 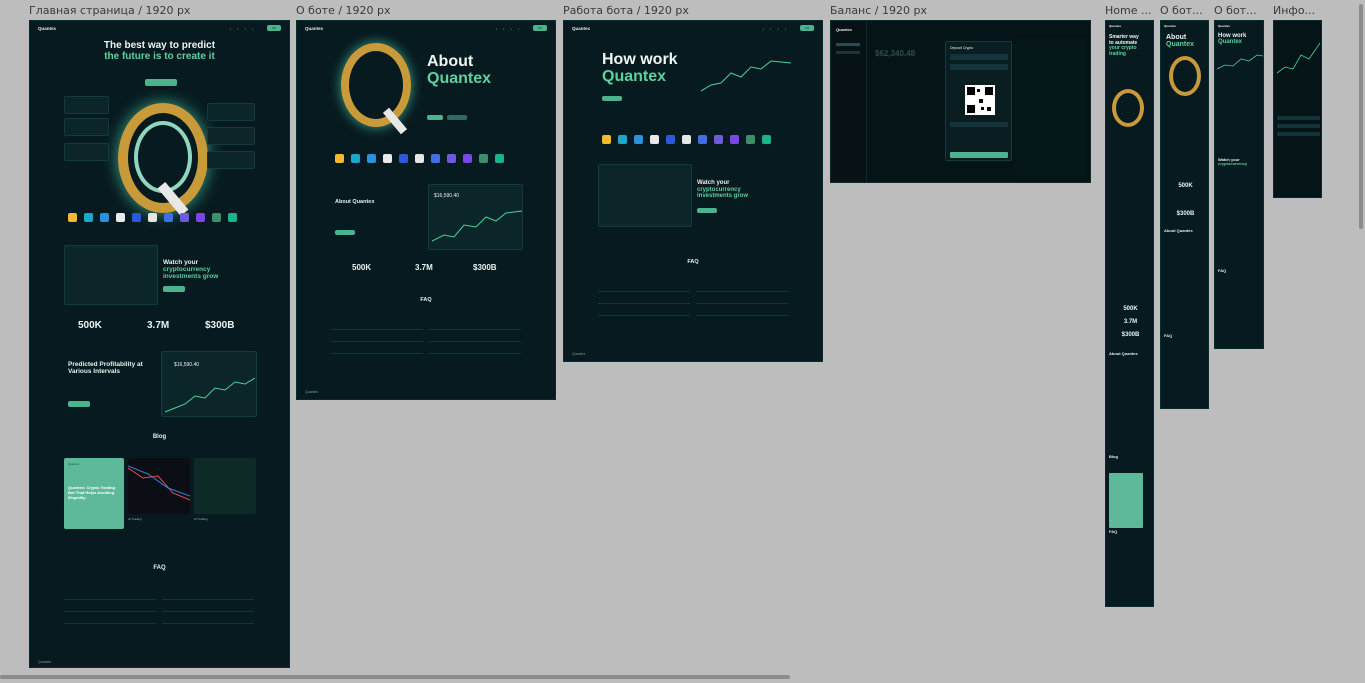 I want to click on frame-balance: Quantex $62,340.48 Deposit Crypto, so click(x=960, y=101).